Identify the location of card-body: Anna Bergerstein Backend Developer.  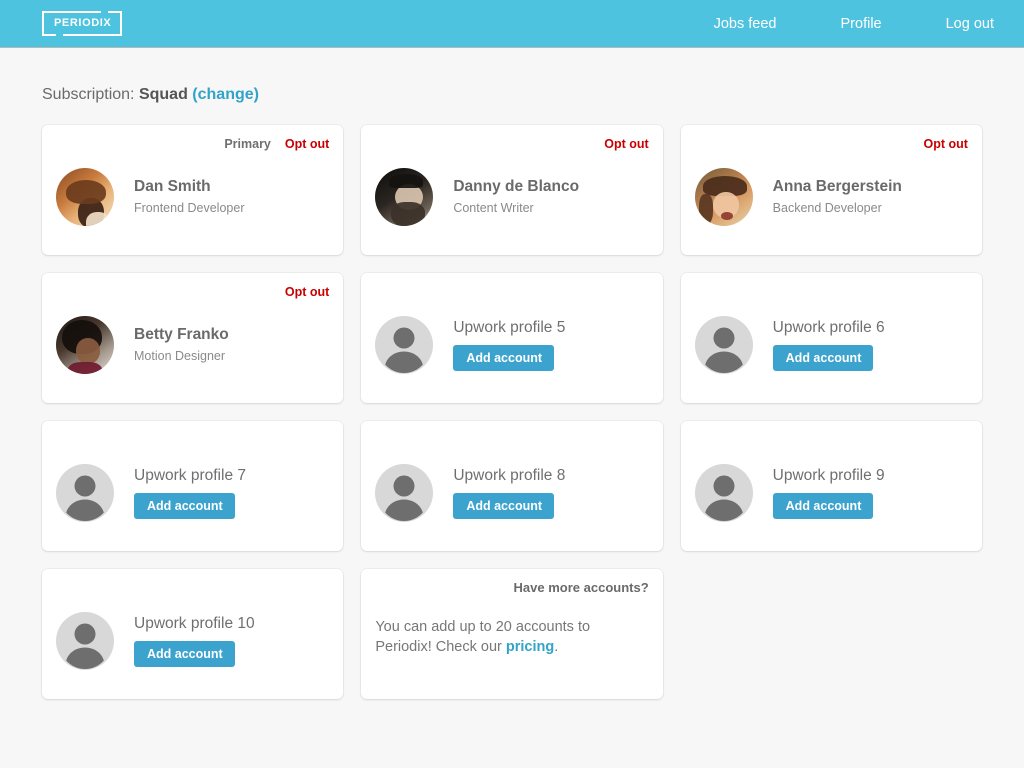
(831, 196).